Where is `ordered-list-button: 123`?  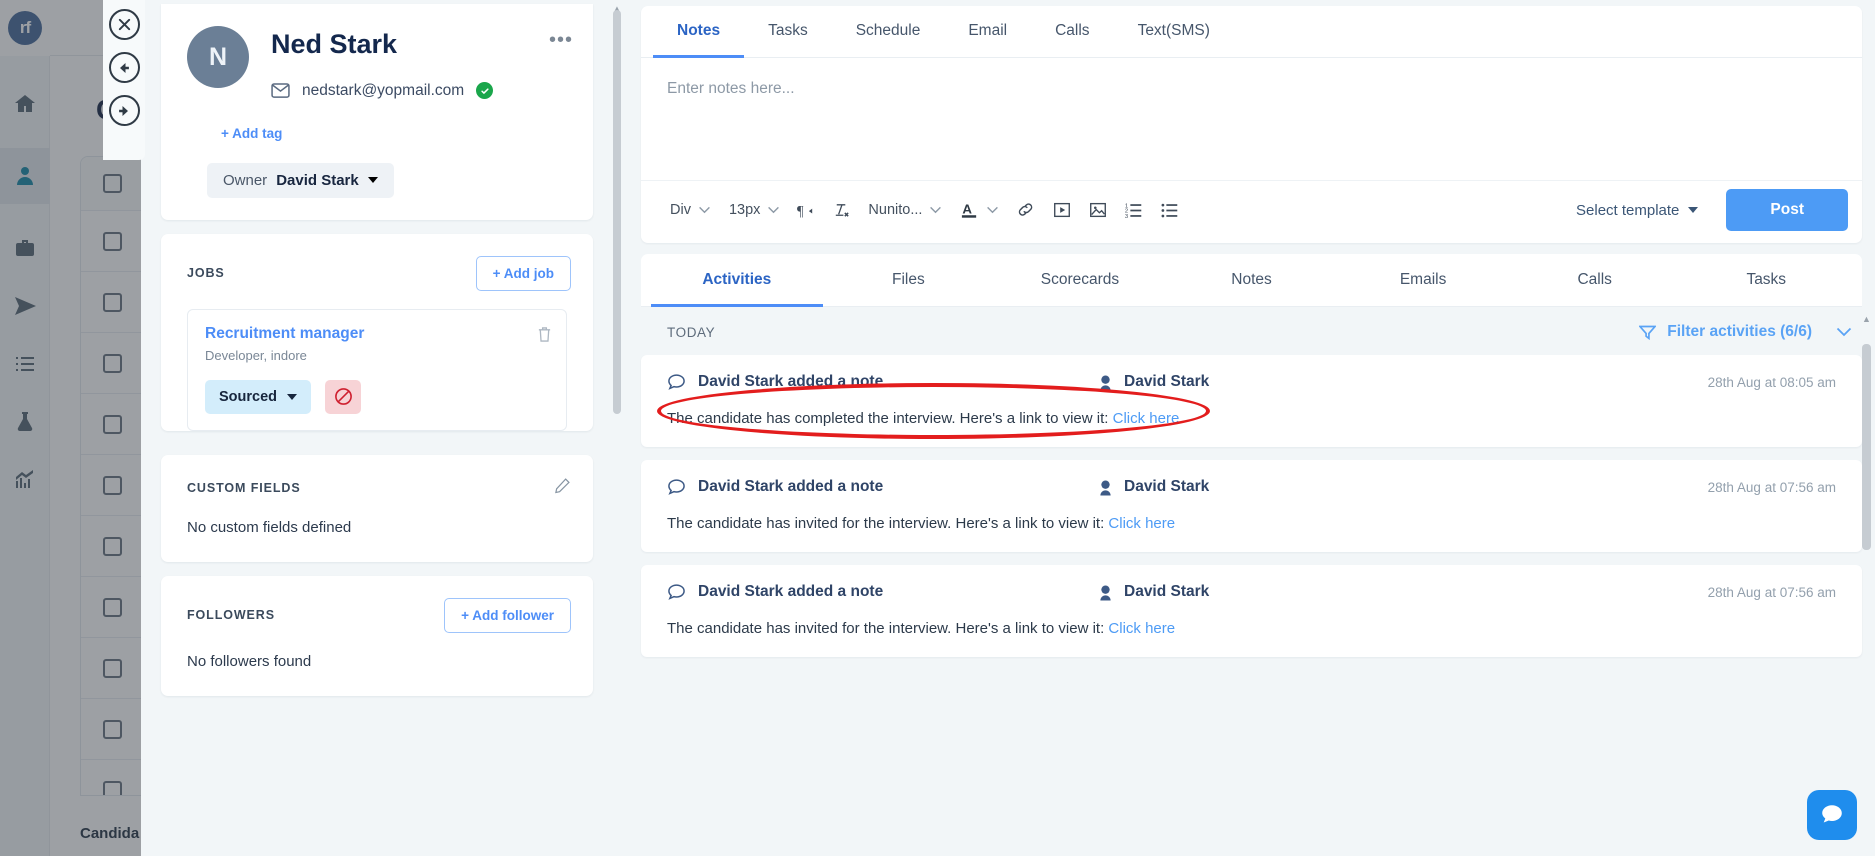
ordered-list-button: 123 is located at coordinates (1134, 210).